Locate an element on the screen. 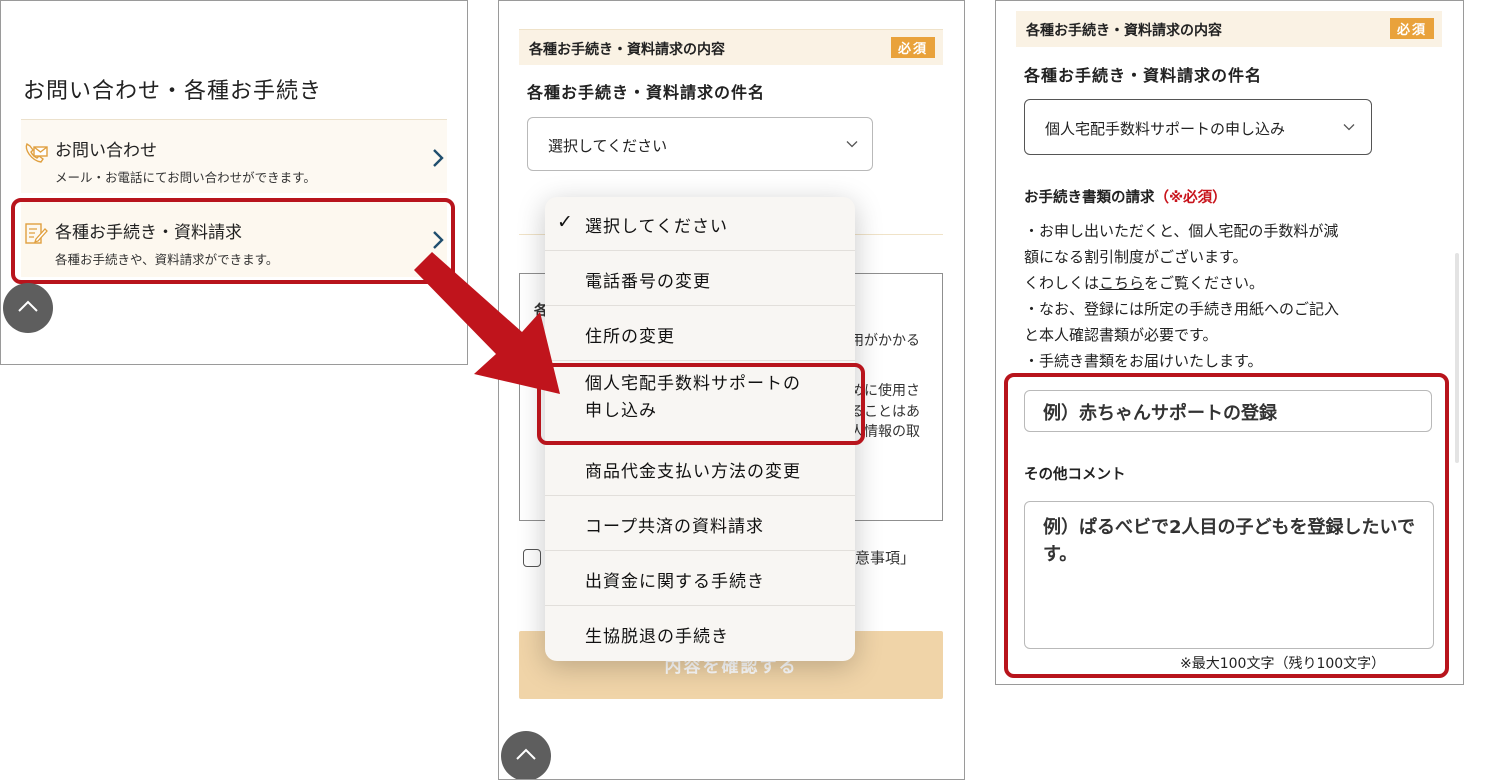 Image resolution: width=1508 pixels, height=780 pixels. dropdown-option-phone-change: 電話番号の変更 is located at coordinates (700, 279).